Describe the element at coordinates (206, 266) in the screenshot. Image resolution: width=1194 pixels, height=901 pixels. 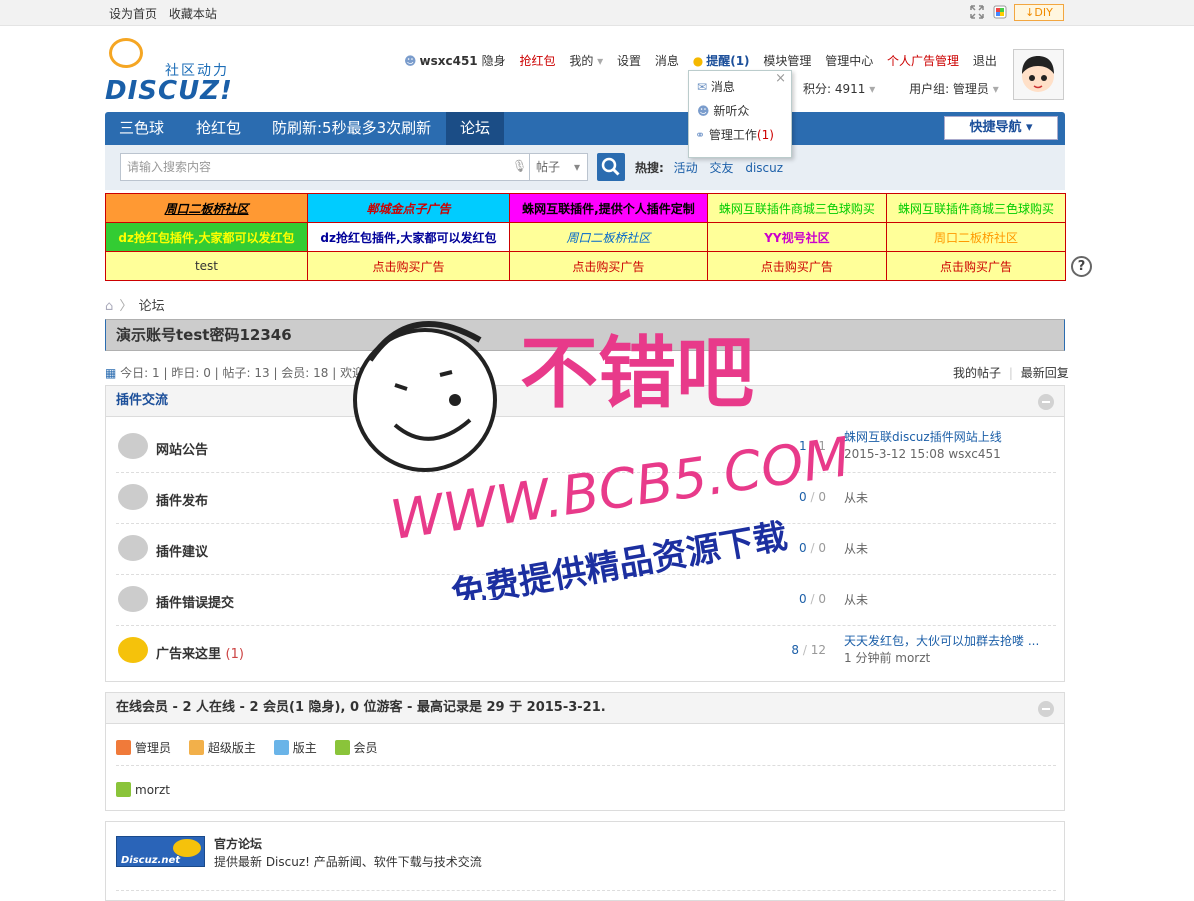
I see `ad-cell: test` at that location.